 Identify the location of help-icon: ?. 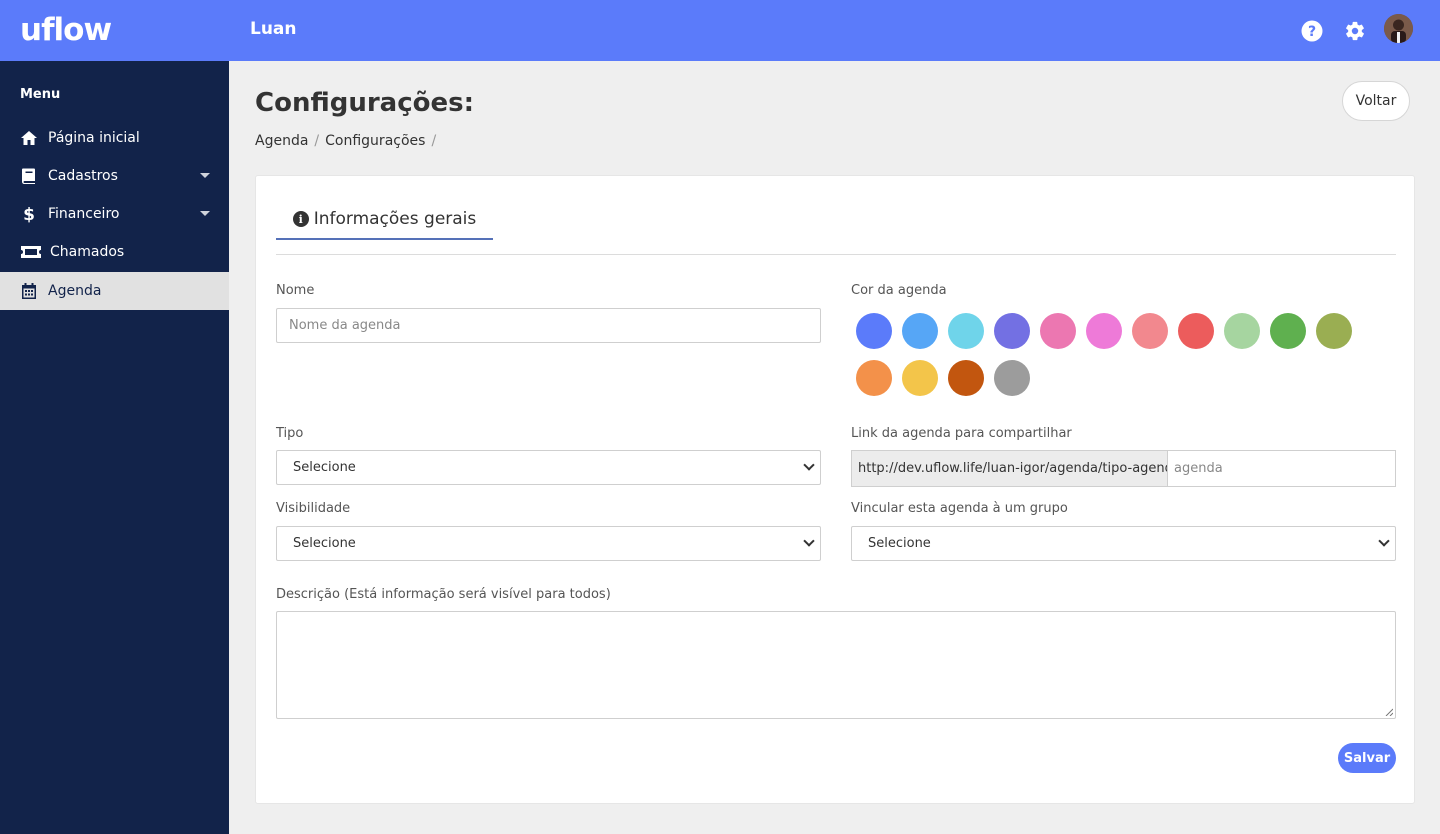
(1312, 31).